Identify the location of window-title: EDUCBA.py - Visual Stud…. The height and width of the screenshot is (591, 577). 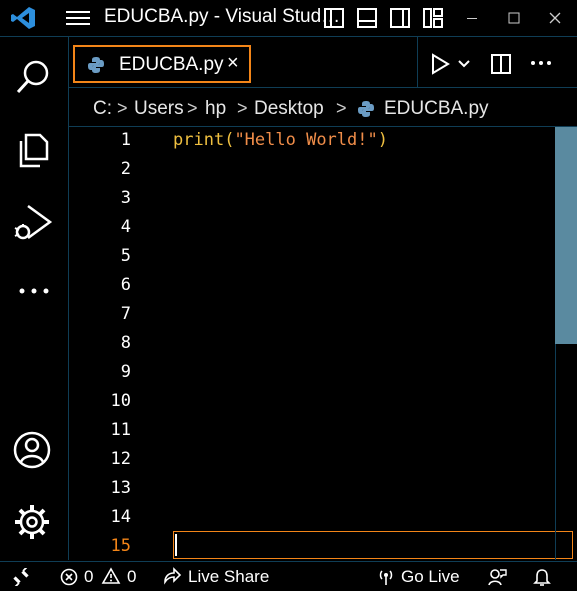
(222, 16).